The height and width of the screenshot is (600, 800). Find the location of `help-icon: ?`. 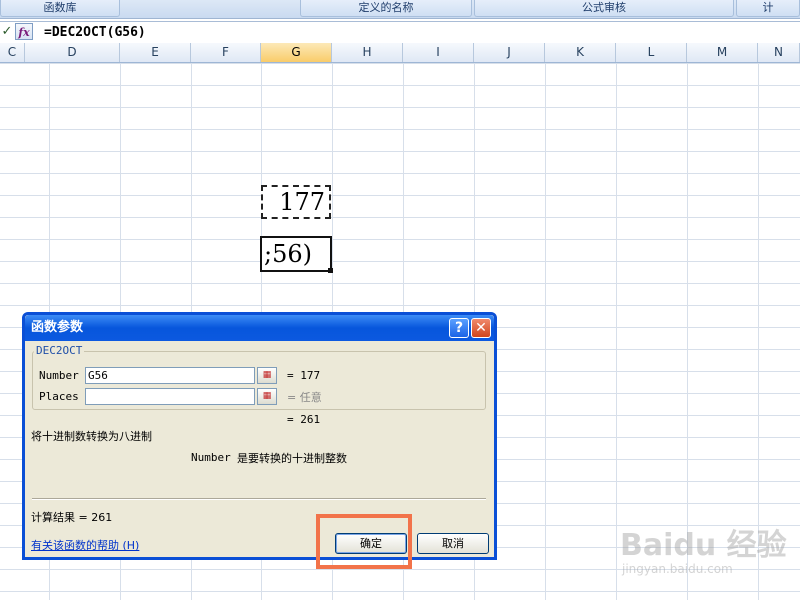

help-icon: ? is located at coordinates (459, 328).